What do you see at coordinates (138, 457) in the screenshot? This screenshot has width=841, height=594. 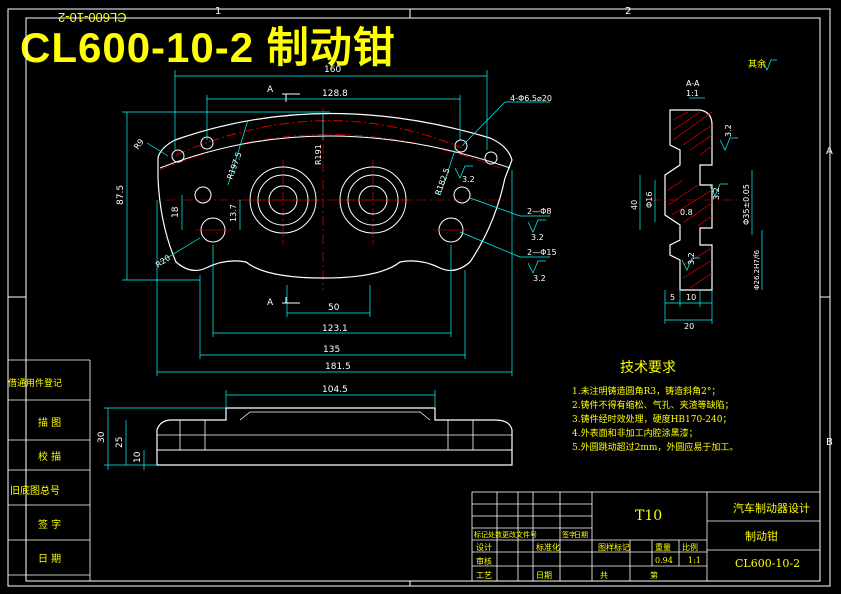 I see `dim-10: 10` at bounding box center [138, 457].